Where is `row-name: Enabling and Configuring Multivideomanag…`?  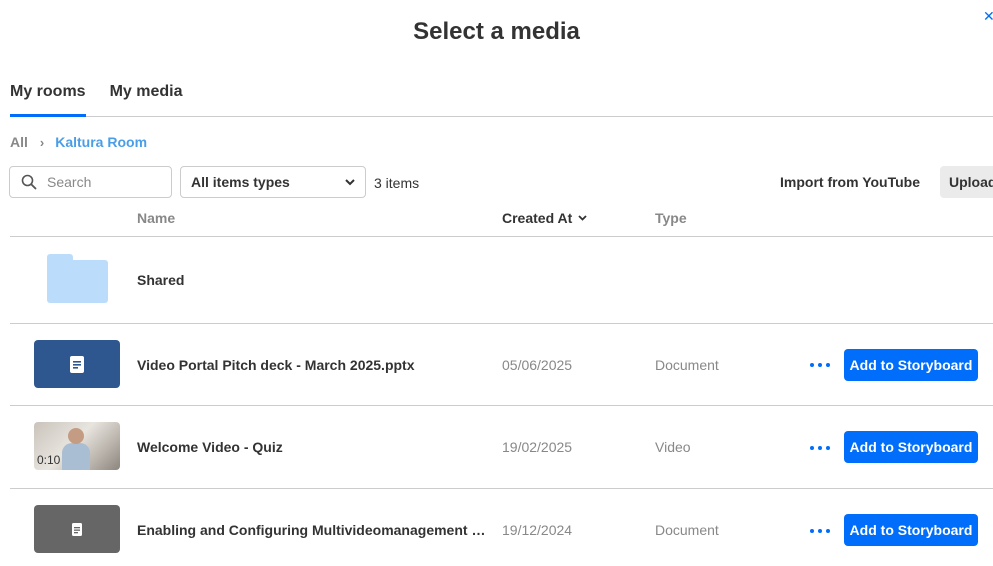 row-name: Enabling and Configuring Multivideomanag… is located at coordinates (312, 530).